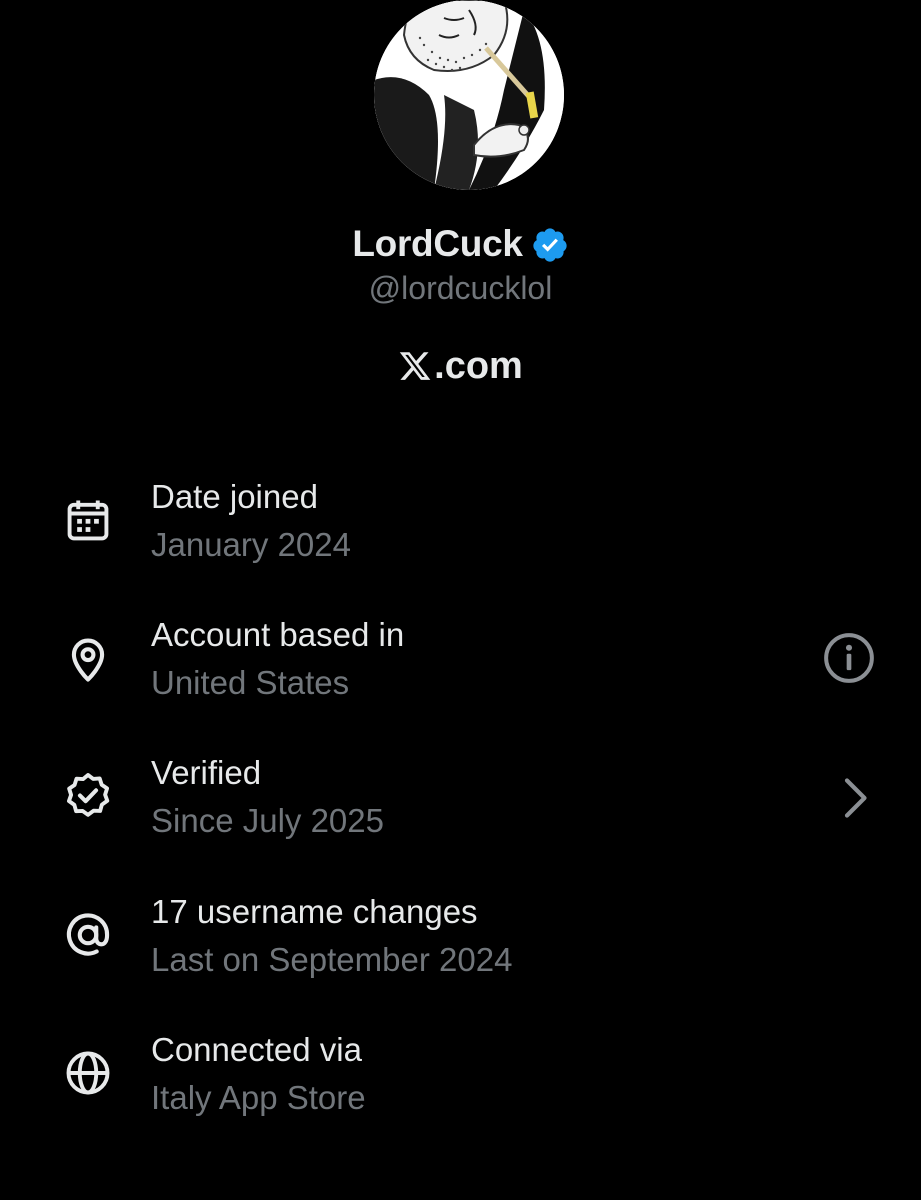 Image resolution: width=921 pixels, height=1200 pixels. I want to click on detail-row-verified: Verified Since July 2025, so click(460, 801).